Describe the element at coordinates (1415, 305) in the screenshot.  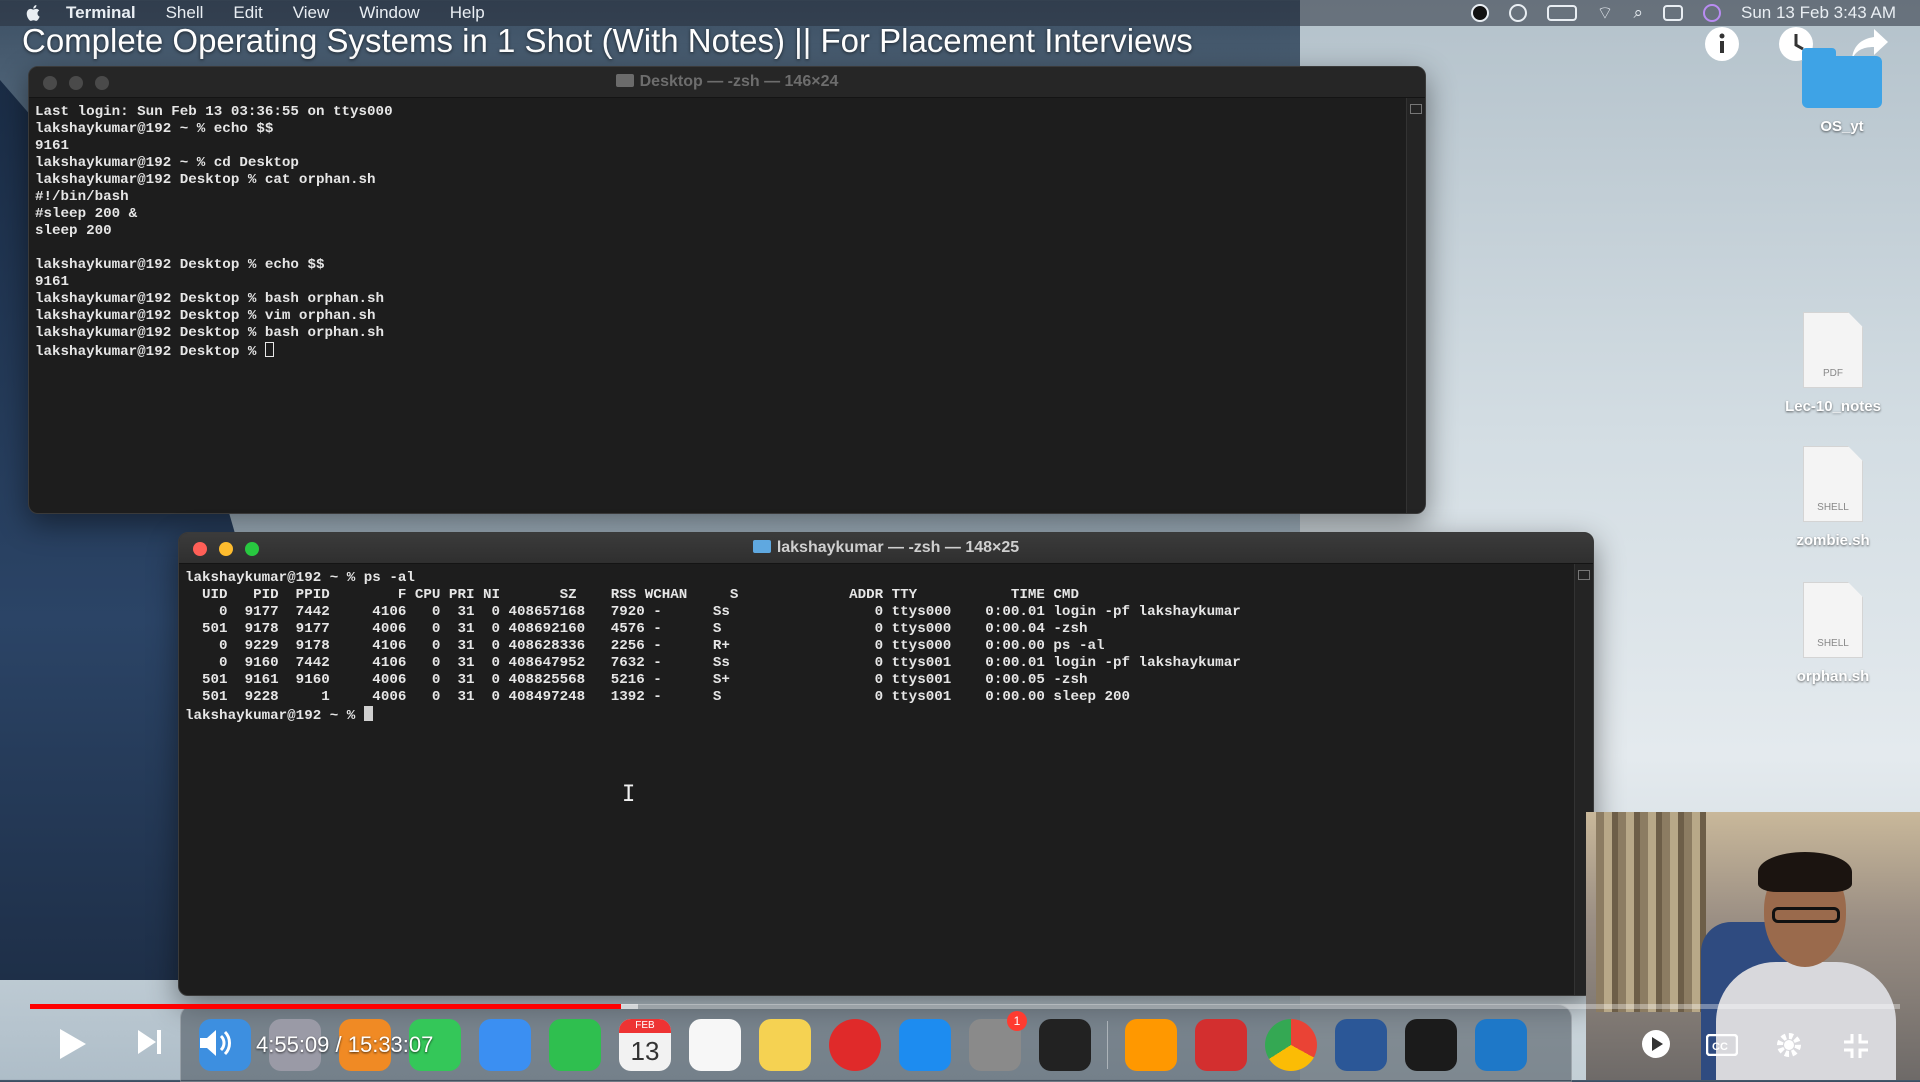
I see `scrollbar` at that location.